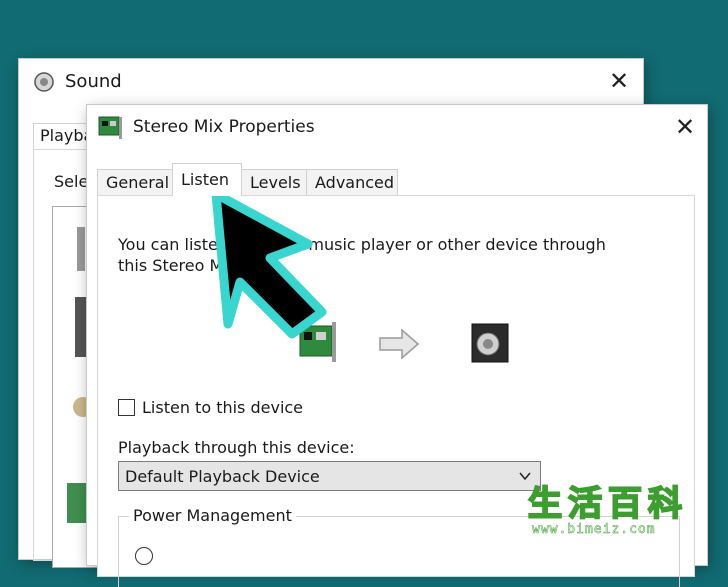 Image resolution: width=728 pixels, height=587 pixels. Describe the element at coordinates (207, 179) in the screenshot. I see `tab-listen: Listen` at that location.